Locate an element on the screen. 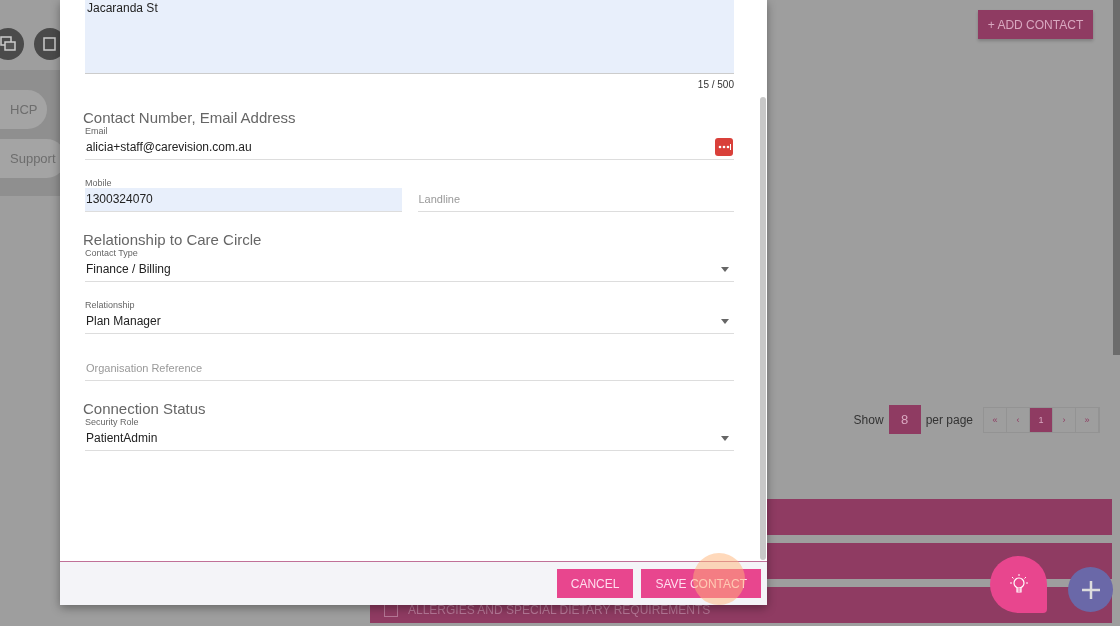 This screenshot has width=1120, height=626. section-heading: Connection Status is located at coordinates (145, 408).